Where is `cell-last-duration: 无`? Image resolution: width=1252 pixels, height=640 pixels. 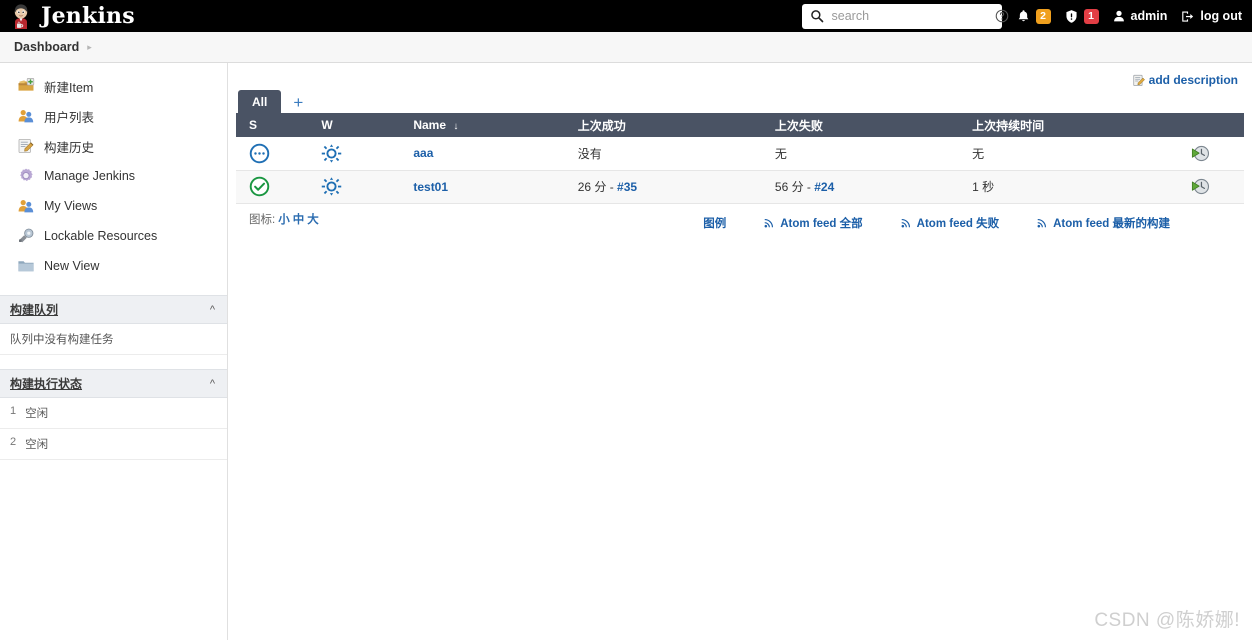 cell-last-duration: 无 is located at coordinates (1058, 154).